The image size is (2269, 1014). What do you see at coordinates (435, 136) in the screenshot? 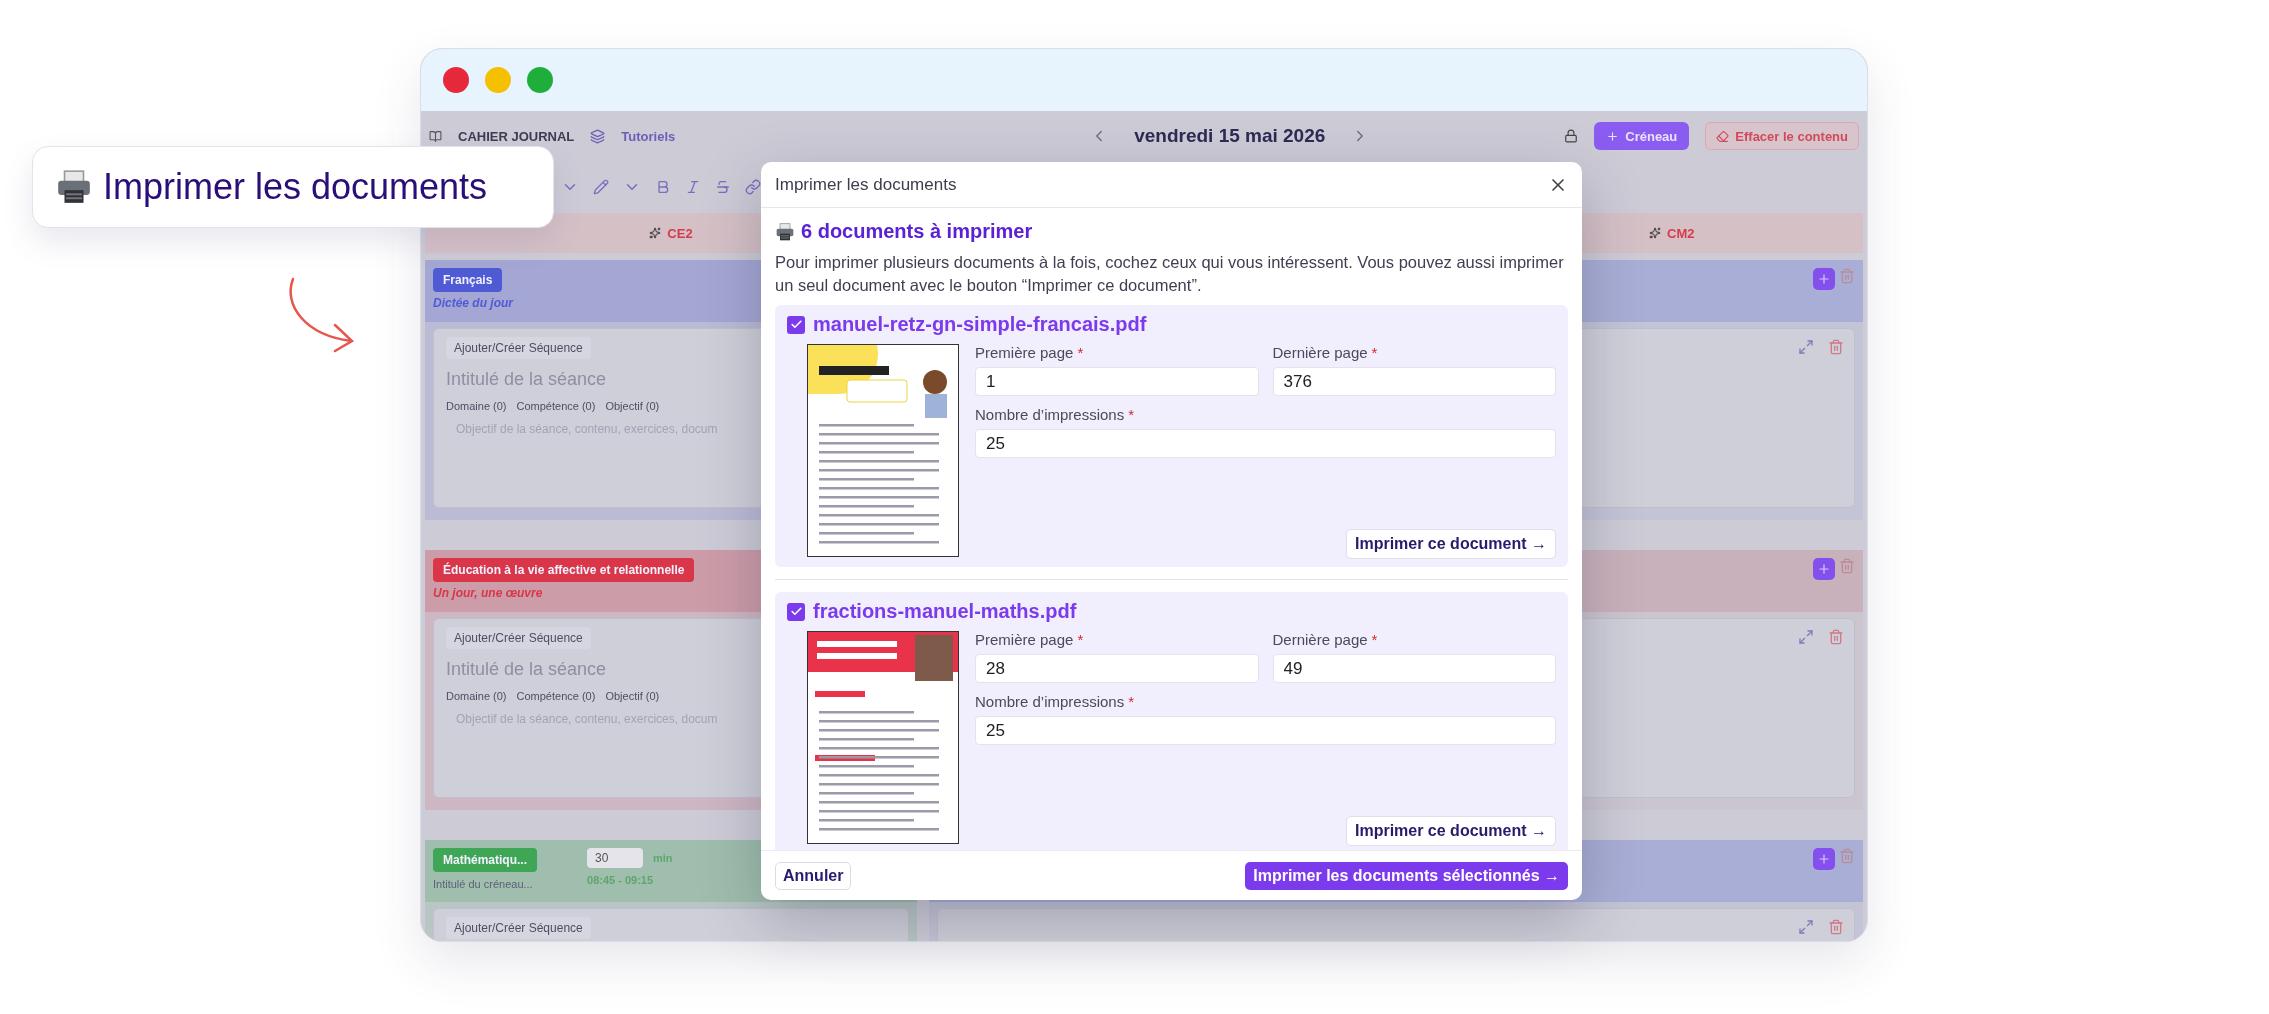
I see `book-icon` at bounding box center [435, 136].